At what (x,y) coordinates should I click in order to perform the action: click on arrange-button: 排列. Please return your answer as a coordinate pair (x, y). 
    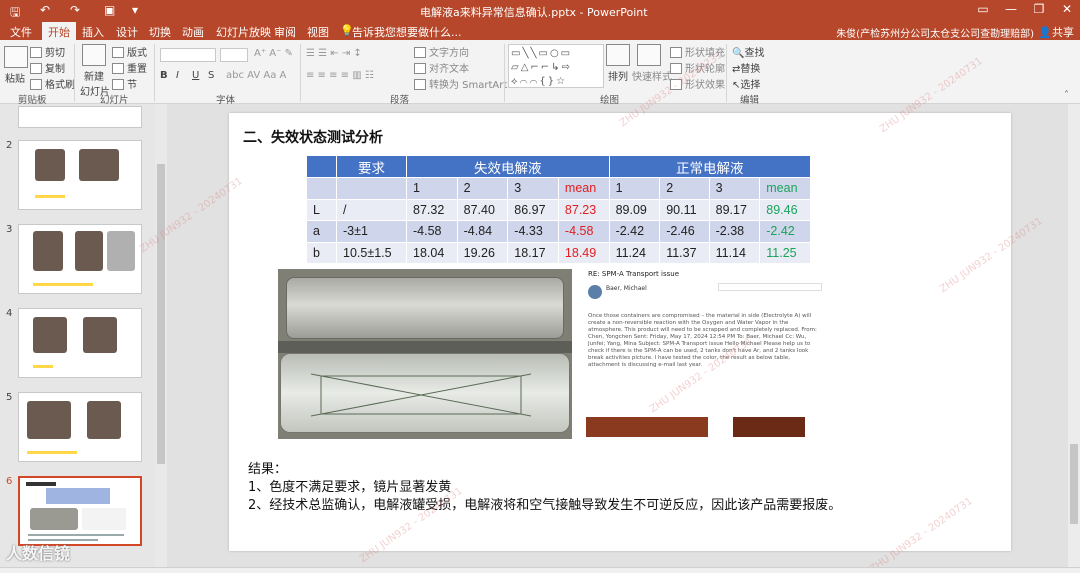
    Looking at the image, I should click on (618, 63).